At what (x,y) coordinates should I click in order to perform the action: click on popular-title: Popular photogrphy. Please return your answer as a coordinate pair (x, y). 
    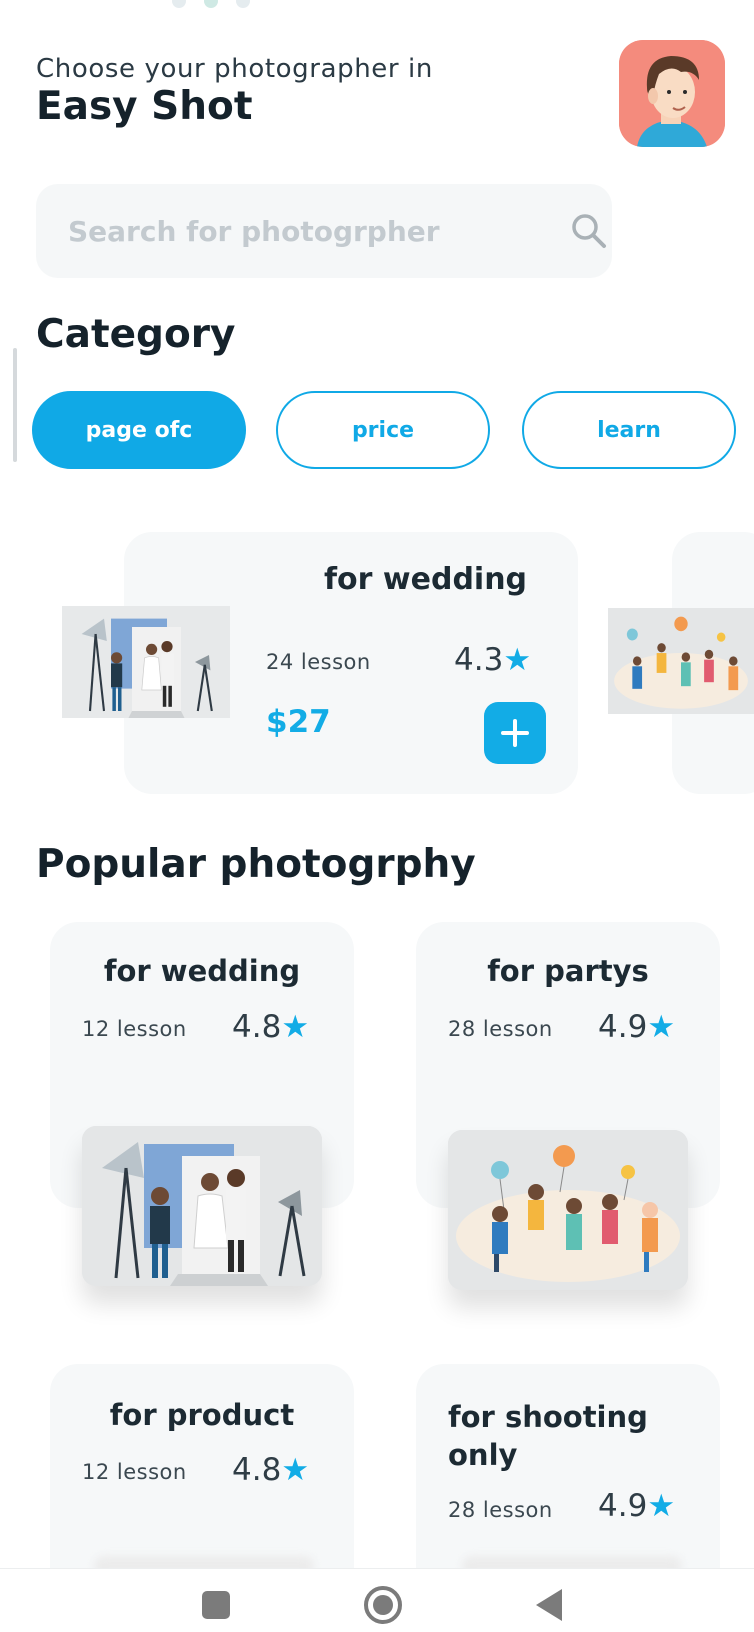
    Looking at the image, I should click on (256, 864).